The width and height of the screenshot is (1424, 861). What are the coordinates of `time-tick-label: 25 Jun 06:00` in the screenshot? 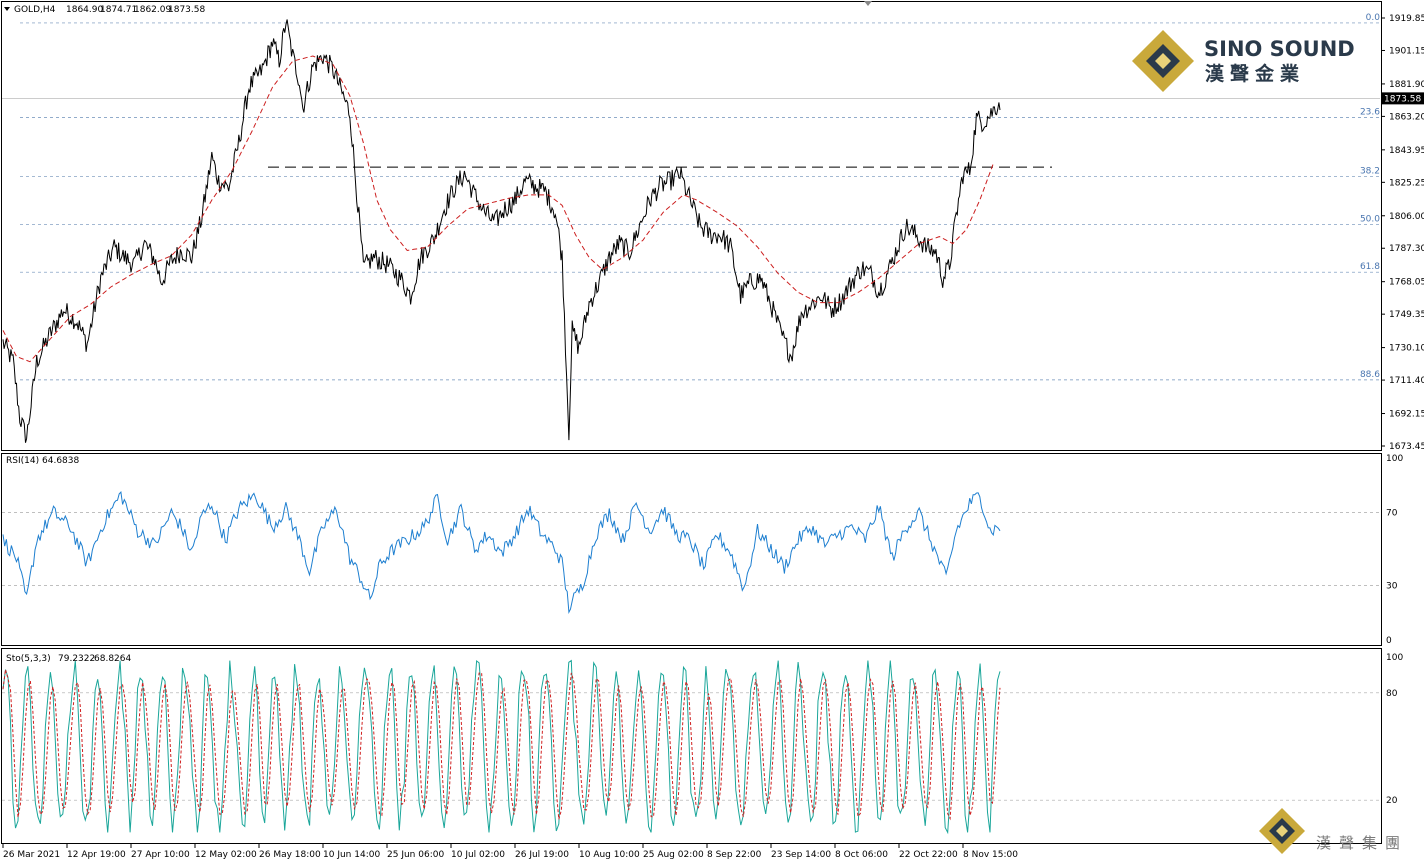 It's located at (415, 855).